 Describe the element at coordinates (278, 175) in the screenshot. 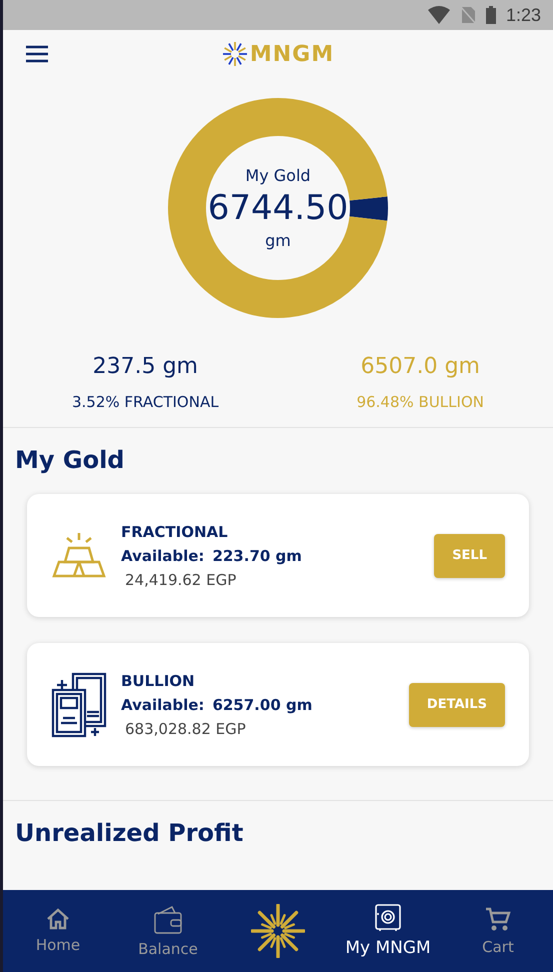

I see `donut-title: My Gold` at that location.